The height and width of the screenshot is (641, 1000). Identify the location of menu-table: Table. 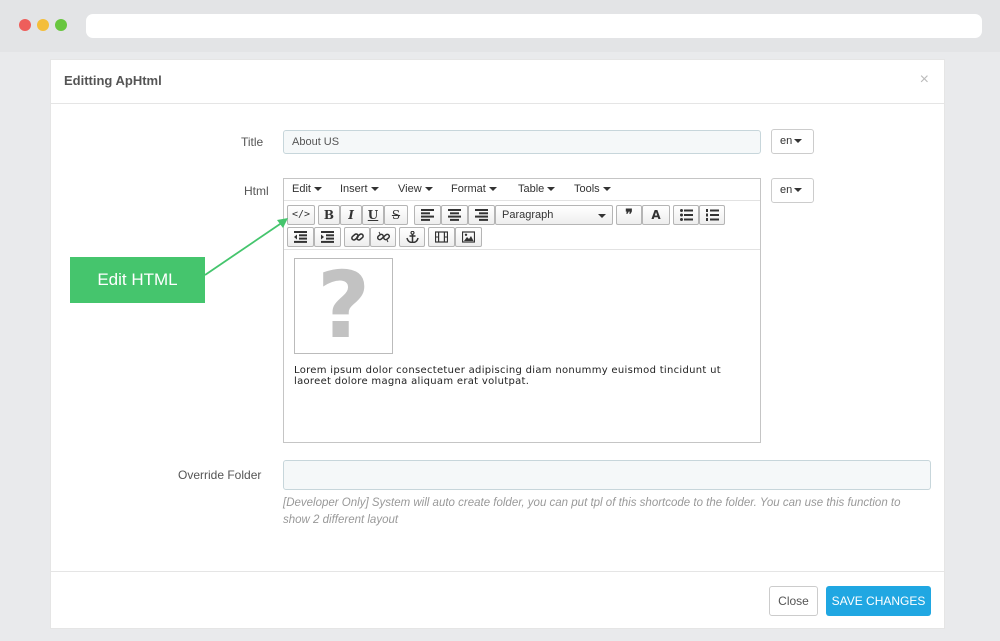
(537, 189).